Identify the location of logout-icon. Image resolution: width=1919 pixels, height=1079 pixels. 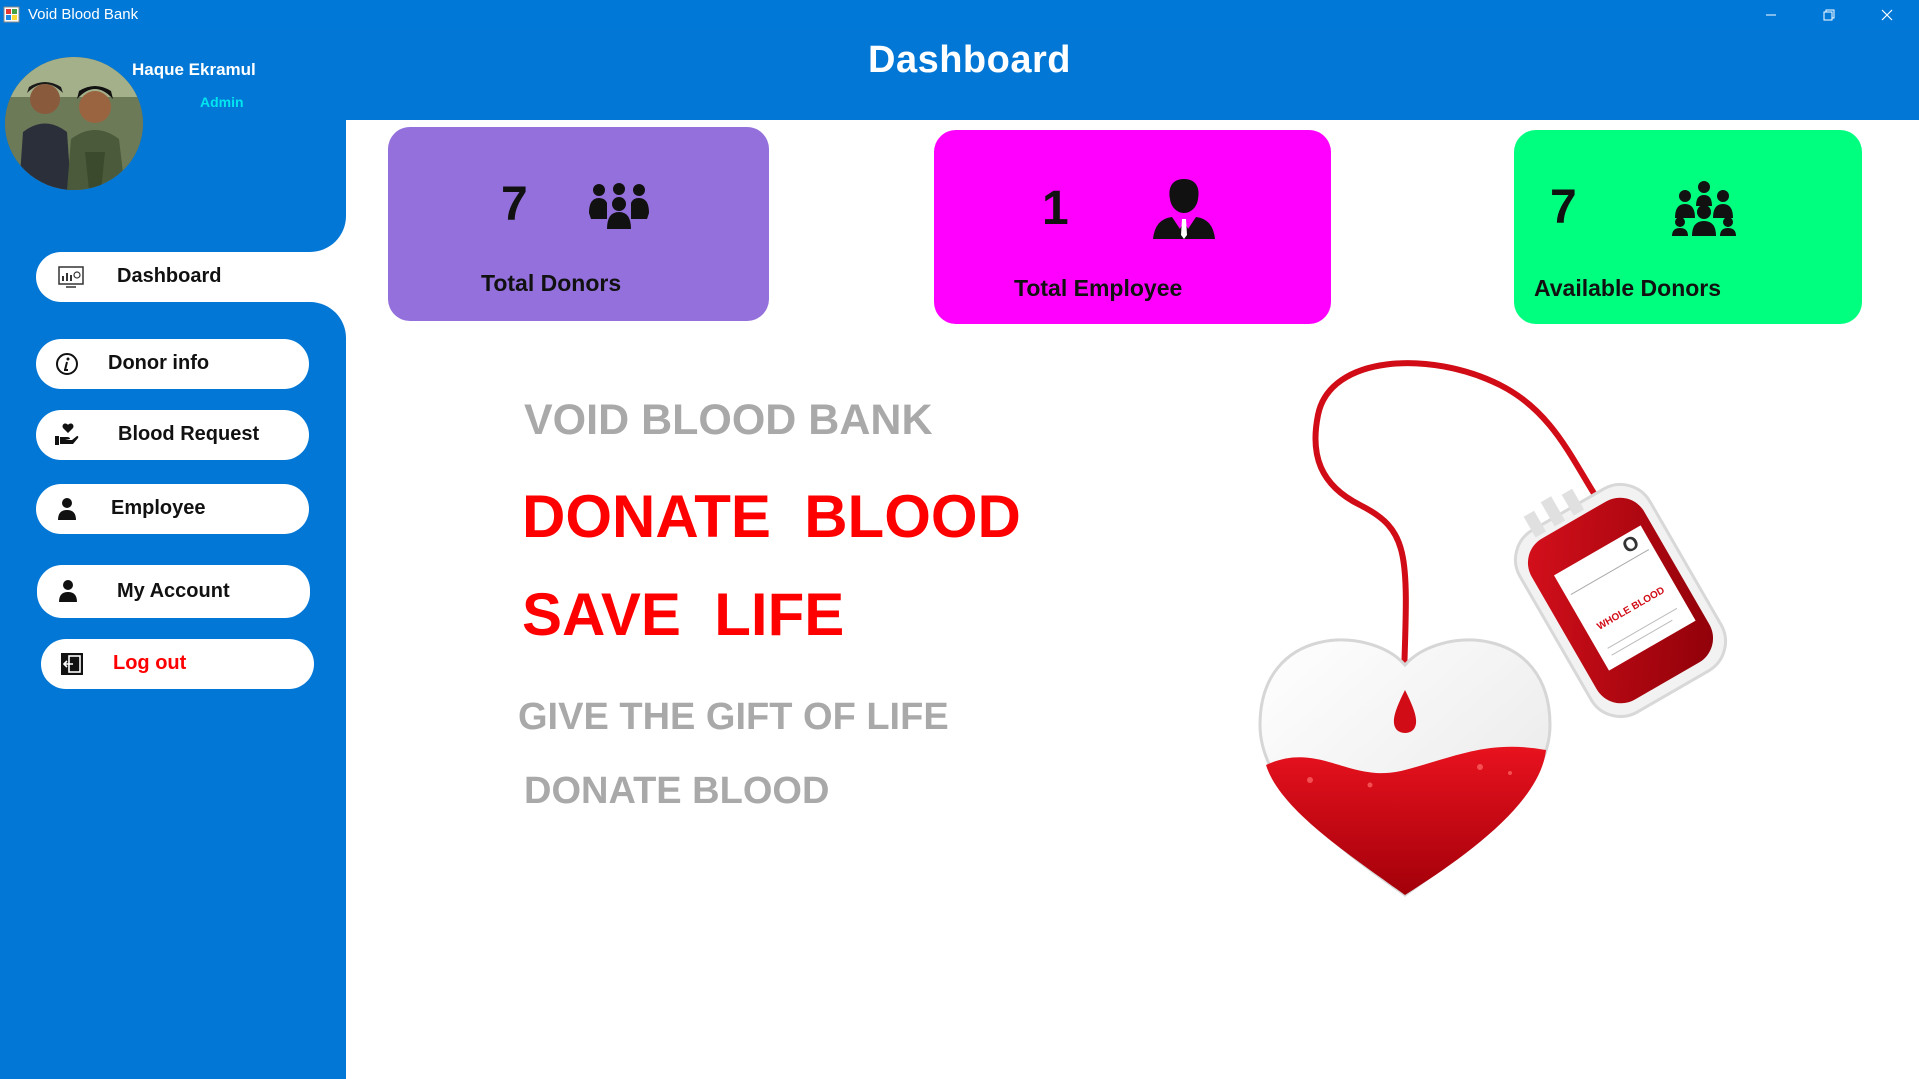
(72, 664).